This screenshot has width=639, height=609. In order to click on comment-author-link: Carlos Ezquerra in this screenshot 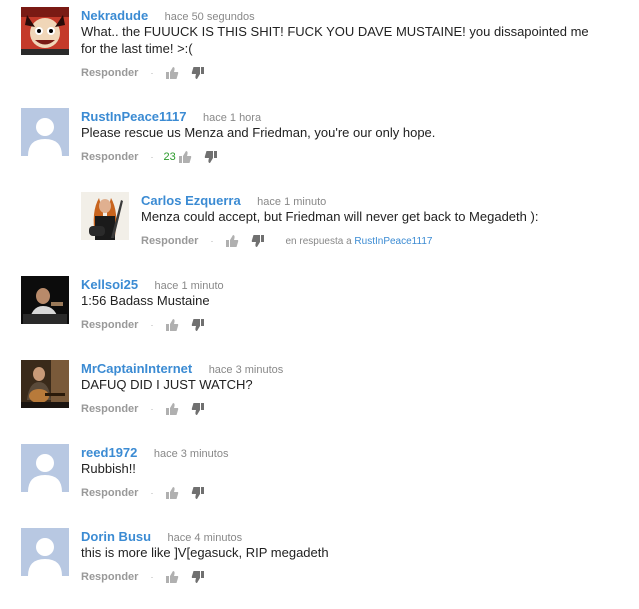, I will do `click(191, 200)`.